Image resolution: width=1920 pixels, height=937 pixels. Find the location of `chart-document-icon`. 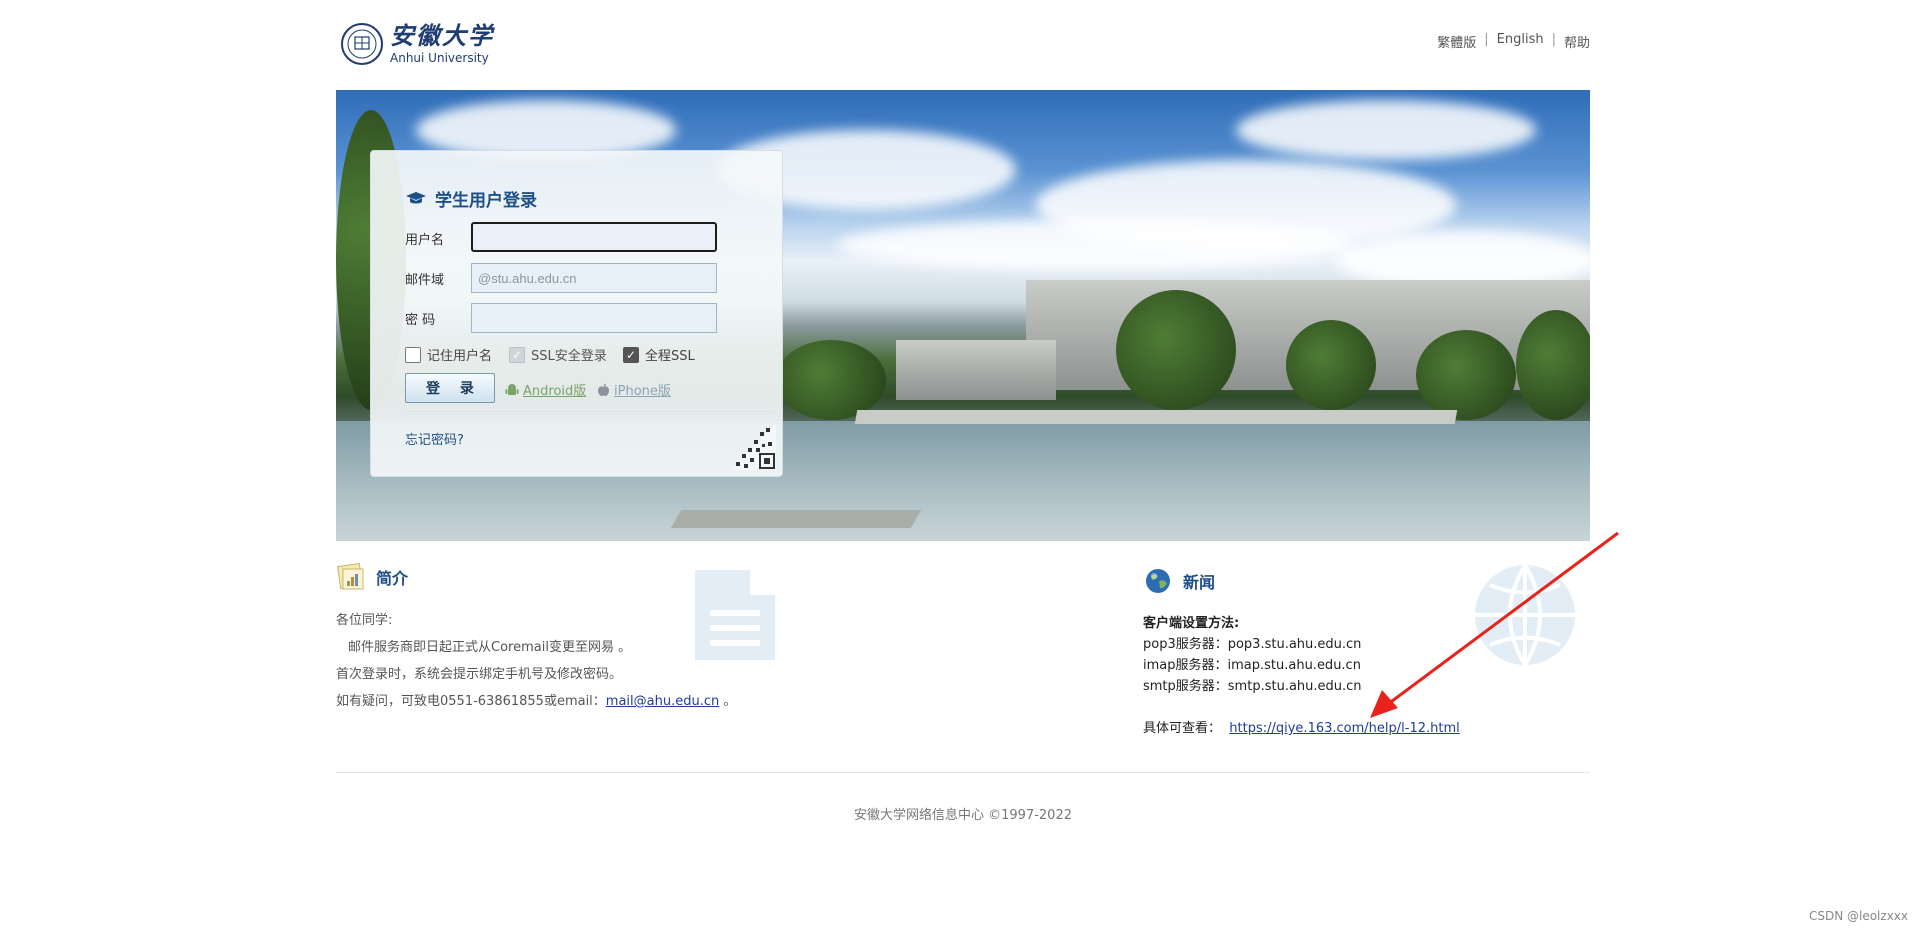

chart-document-icon is located at coordinates (350, 576).